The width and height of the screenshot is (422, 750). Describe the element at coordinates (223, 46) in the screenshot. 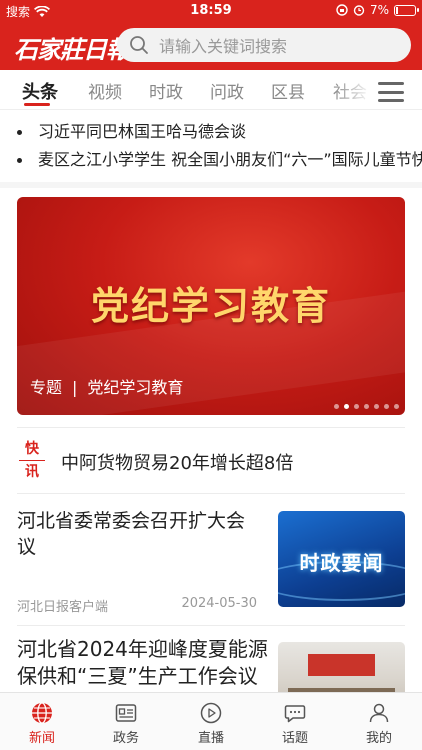

I see `search-placeholder: 请输入关键词搜索` at that location.